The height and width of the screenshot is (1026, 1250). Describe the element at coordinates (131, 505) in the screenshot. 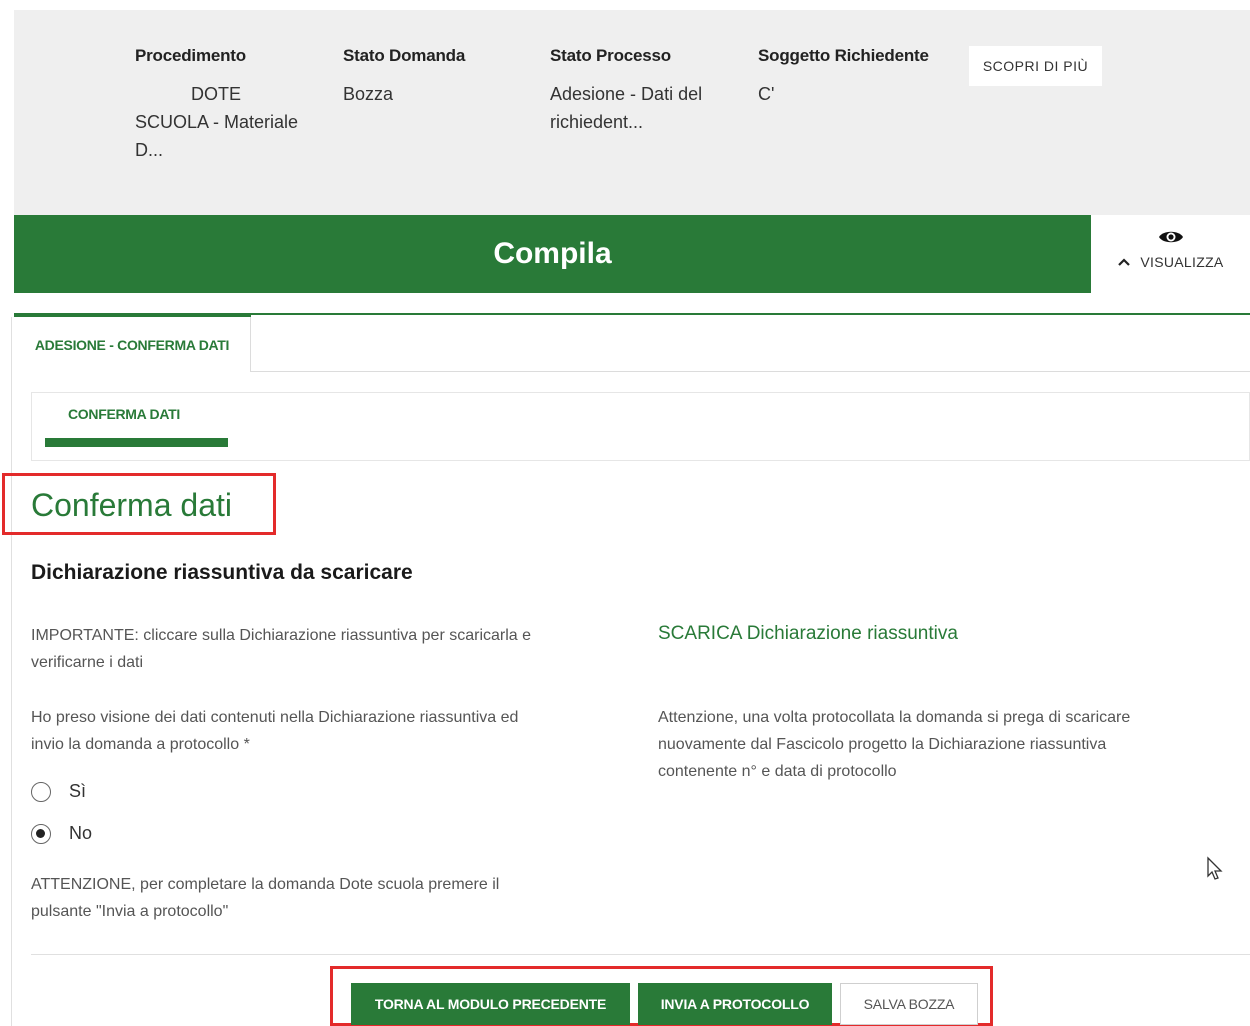

I see `page-title: Conferma dati` at that location.